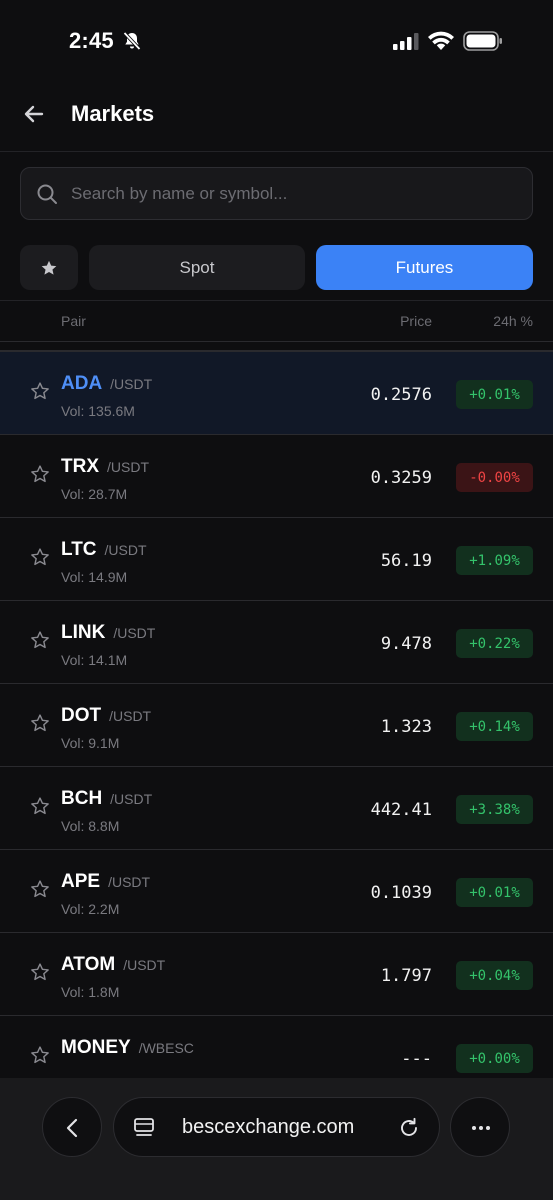  What do you see at coordinates (494, 560) in the screenshot?
I see `change-badge: +1.09%` at bounding box center [494, 560].